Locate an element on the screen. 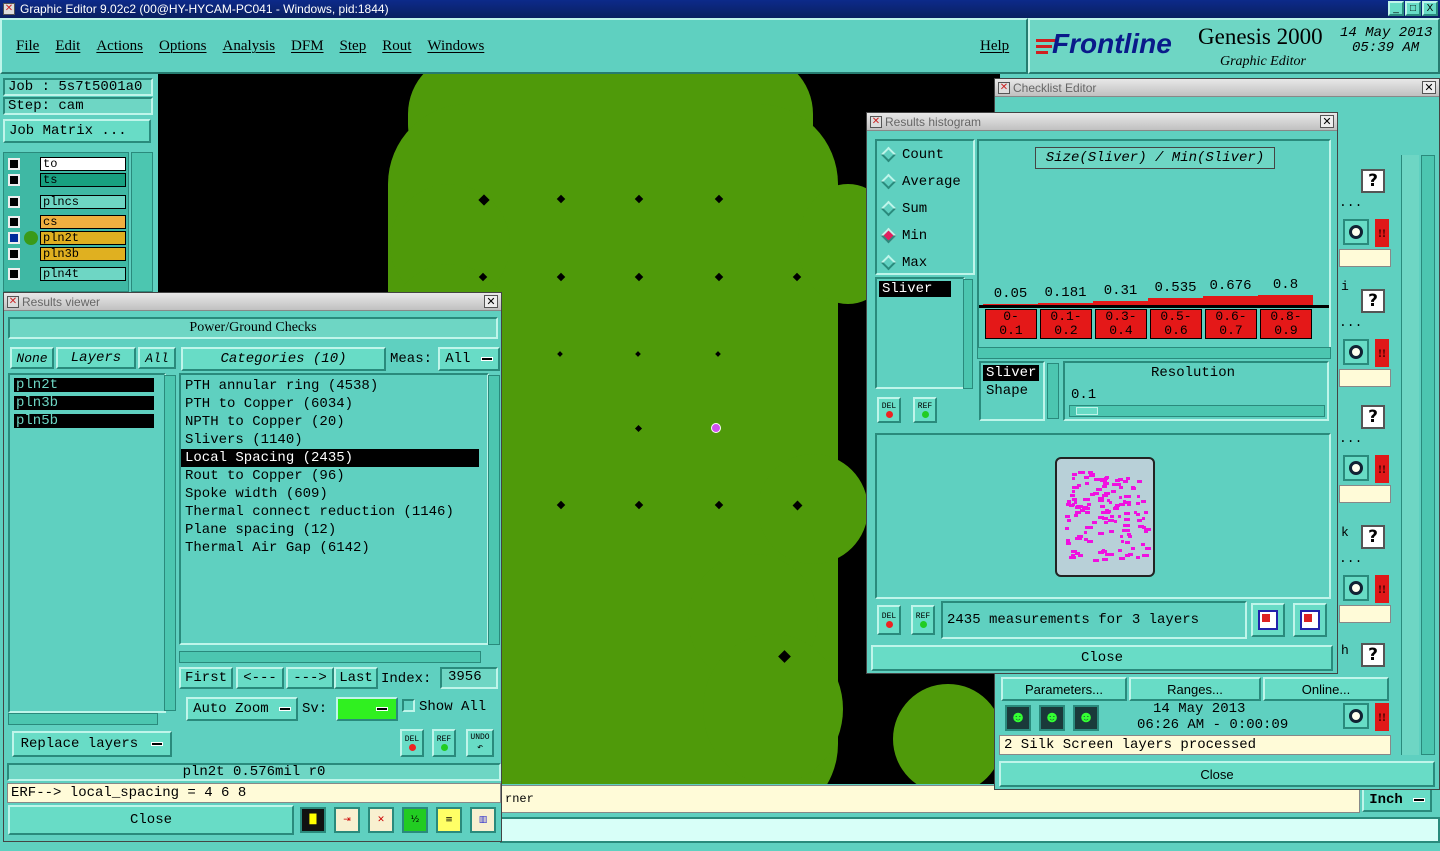 The height and width of the screenshot is (851, 1440). first-button: First is located at coordinates (206, 678).